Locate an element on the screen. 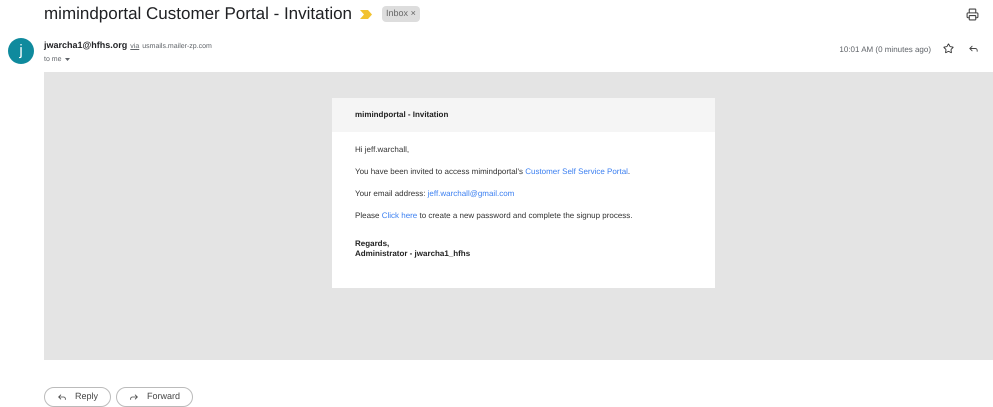 This screenshot has height=407, width=993. reply-arrow-icon is located at coordinates (62, 397).